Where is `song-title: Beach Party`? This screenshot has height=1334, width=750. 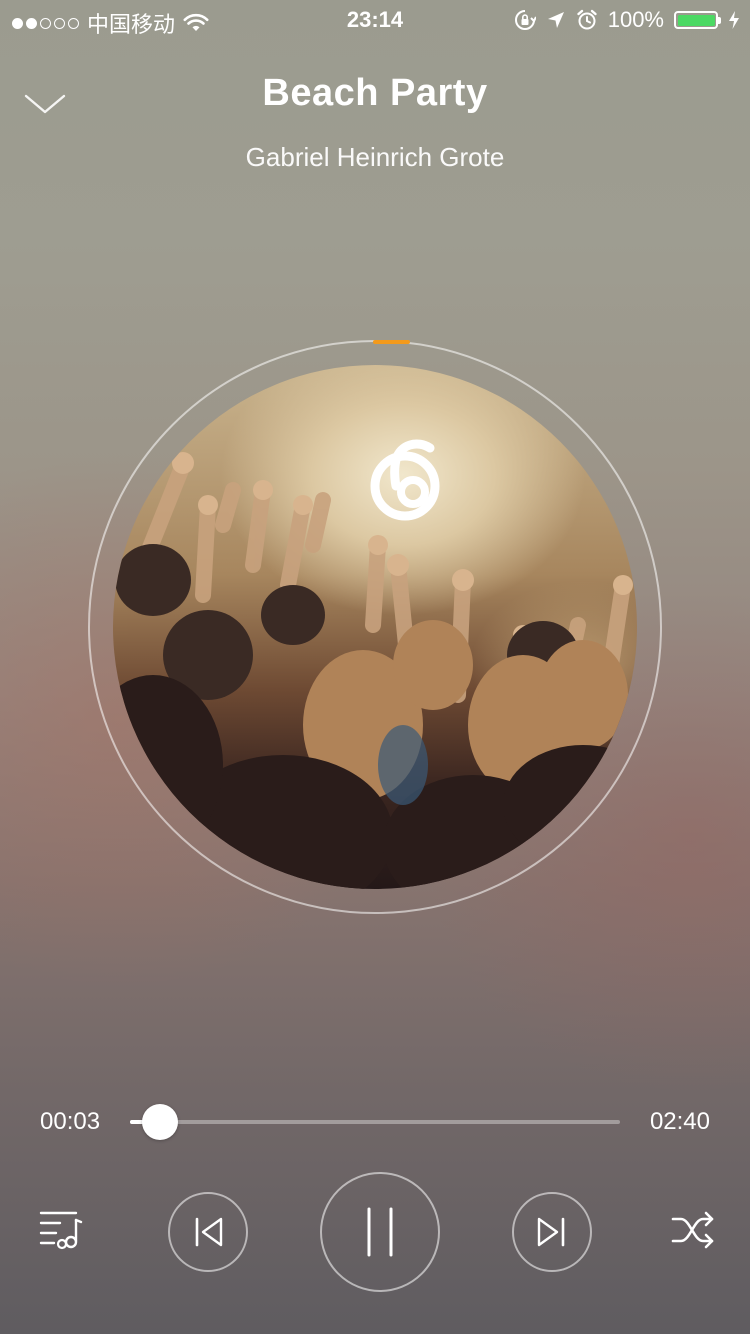
song-title: Beach Party is located at coordinates (375, 93).